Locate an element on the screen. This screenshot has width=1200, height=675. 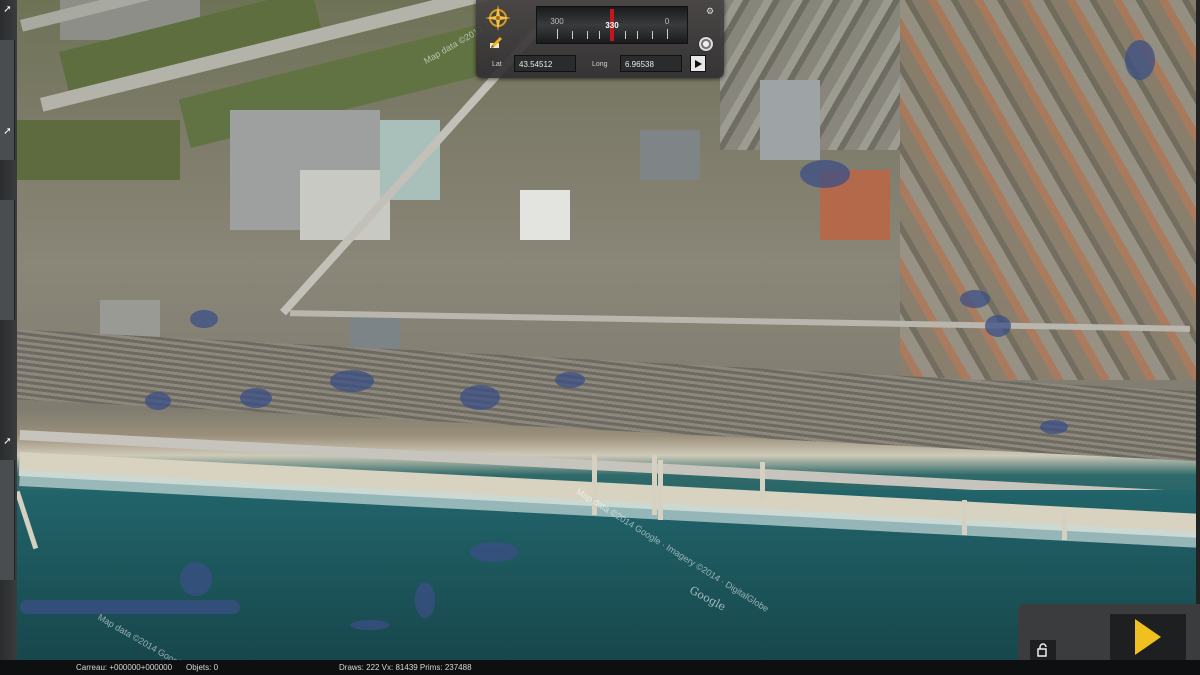
latitude-field: 43.54512 is located at coordinates (545, 63).